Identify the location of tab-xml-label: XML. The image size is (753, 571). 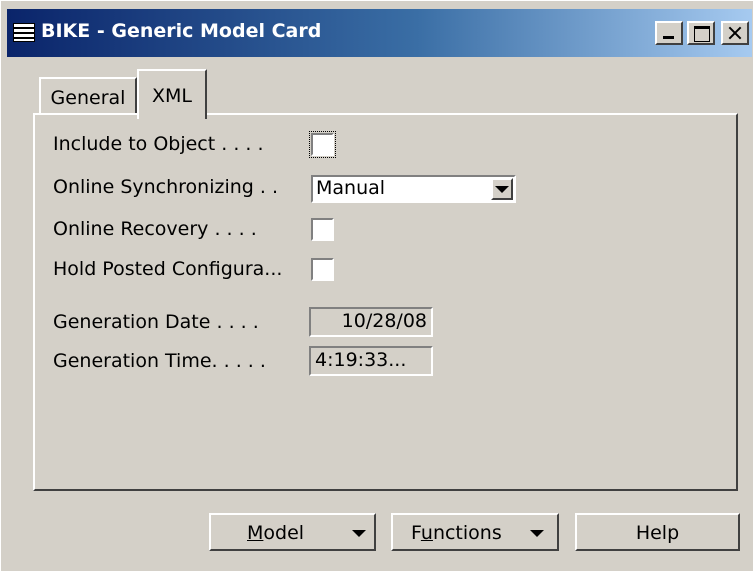
(172, 96).